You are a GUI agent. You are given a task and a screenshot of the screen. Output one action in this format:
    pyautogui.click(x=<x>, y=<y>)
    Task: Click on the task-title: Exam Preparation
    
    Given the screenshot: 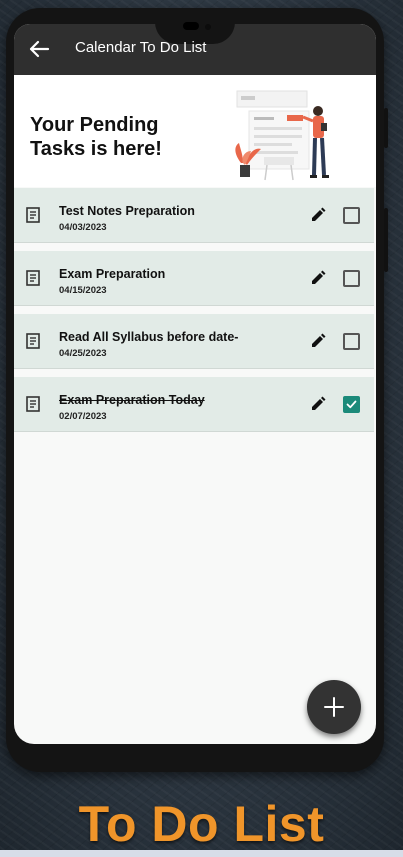 What is the action you would take?
    pyautogui.click(x=112, y=274)
    